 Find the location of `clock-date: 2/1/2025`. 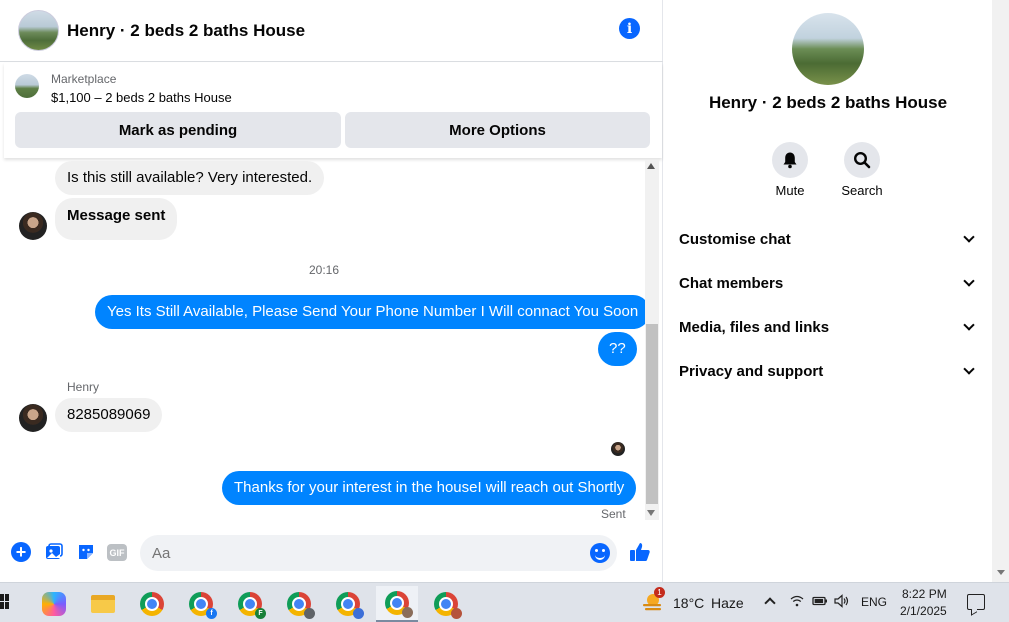

clock-date: 2/1/2025 is located at coordinates (923, 611).